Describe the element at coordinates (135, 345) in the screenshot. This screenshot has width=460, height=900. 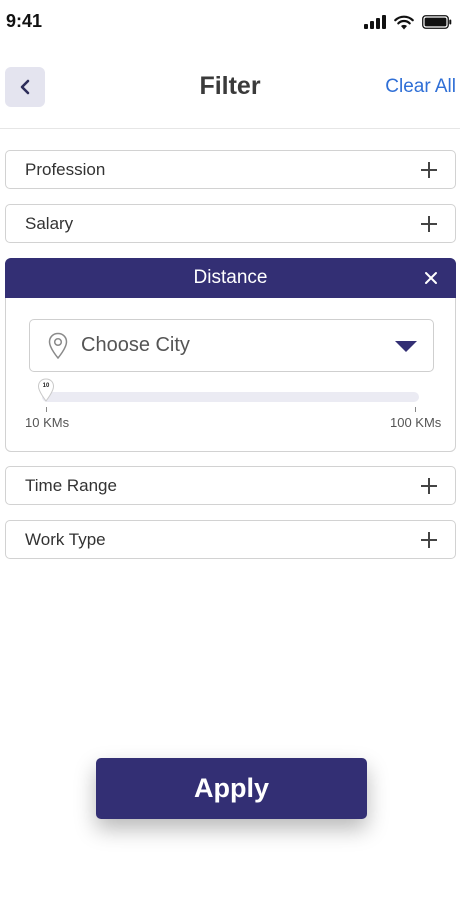
I see `city-select-placeholder: Choose City` at that location.